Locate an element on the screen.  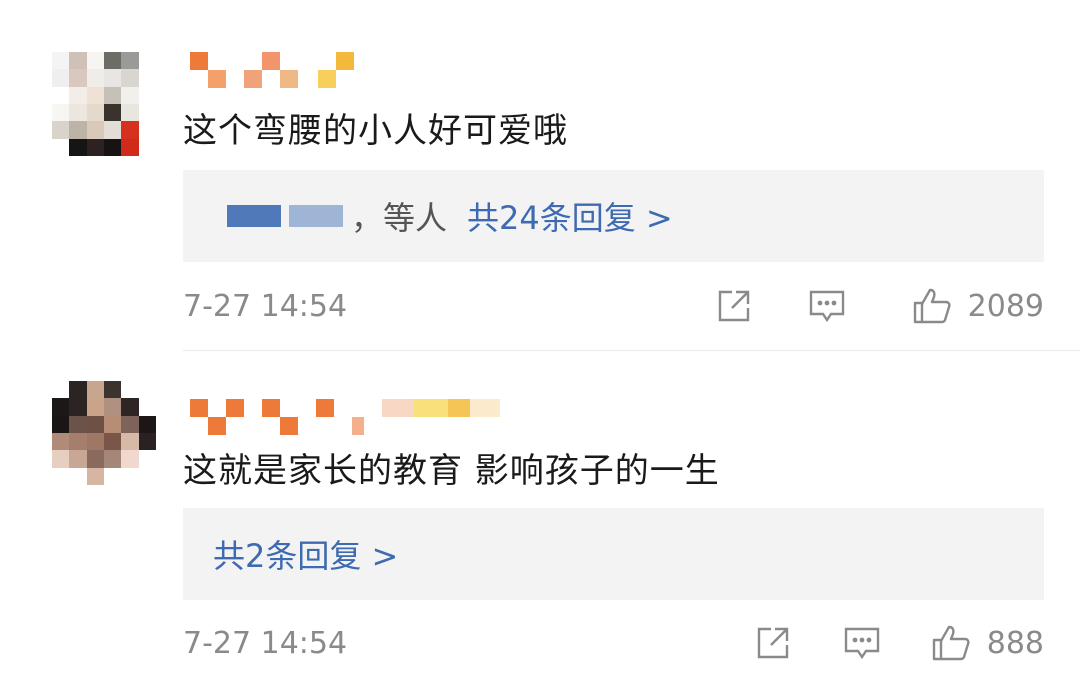
like-button: 888 is located at coordinates (987, 643).